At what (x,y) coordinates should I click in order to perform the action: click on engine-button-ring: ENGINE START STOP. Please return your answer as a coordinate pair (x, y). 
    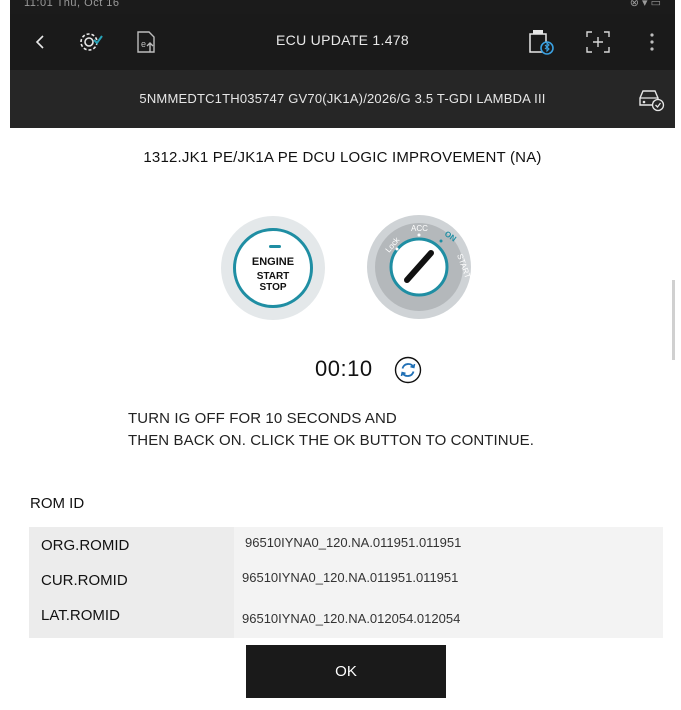
    Looking at the image, I should click on (273, 268).